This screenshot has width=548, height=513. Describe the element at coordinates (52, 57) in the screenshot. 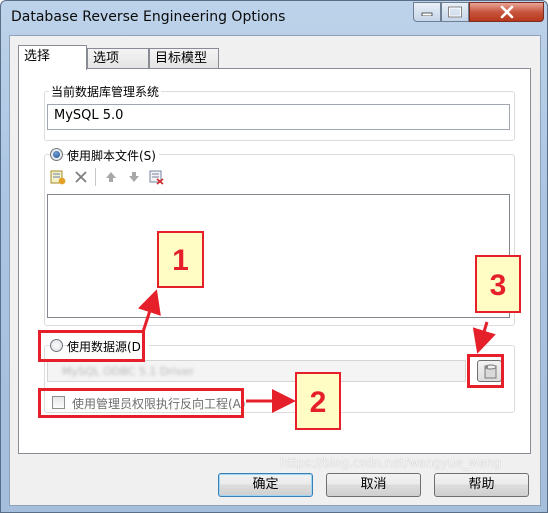

I see `tab-selection: 选择` at that location.